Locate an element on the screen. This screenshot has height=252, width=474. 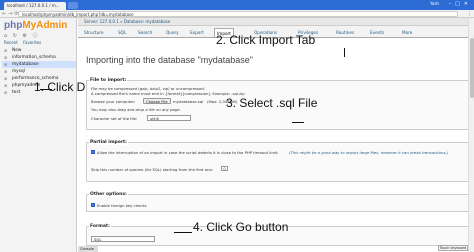
db-item-mydatabase: mydatabase is located at coordinates (39, 64).